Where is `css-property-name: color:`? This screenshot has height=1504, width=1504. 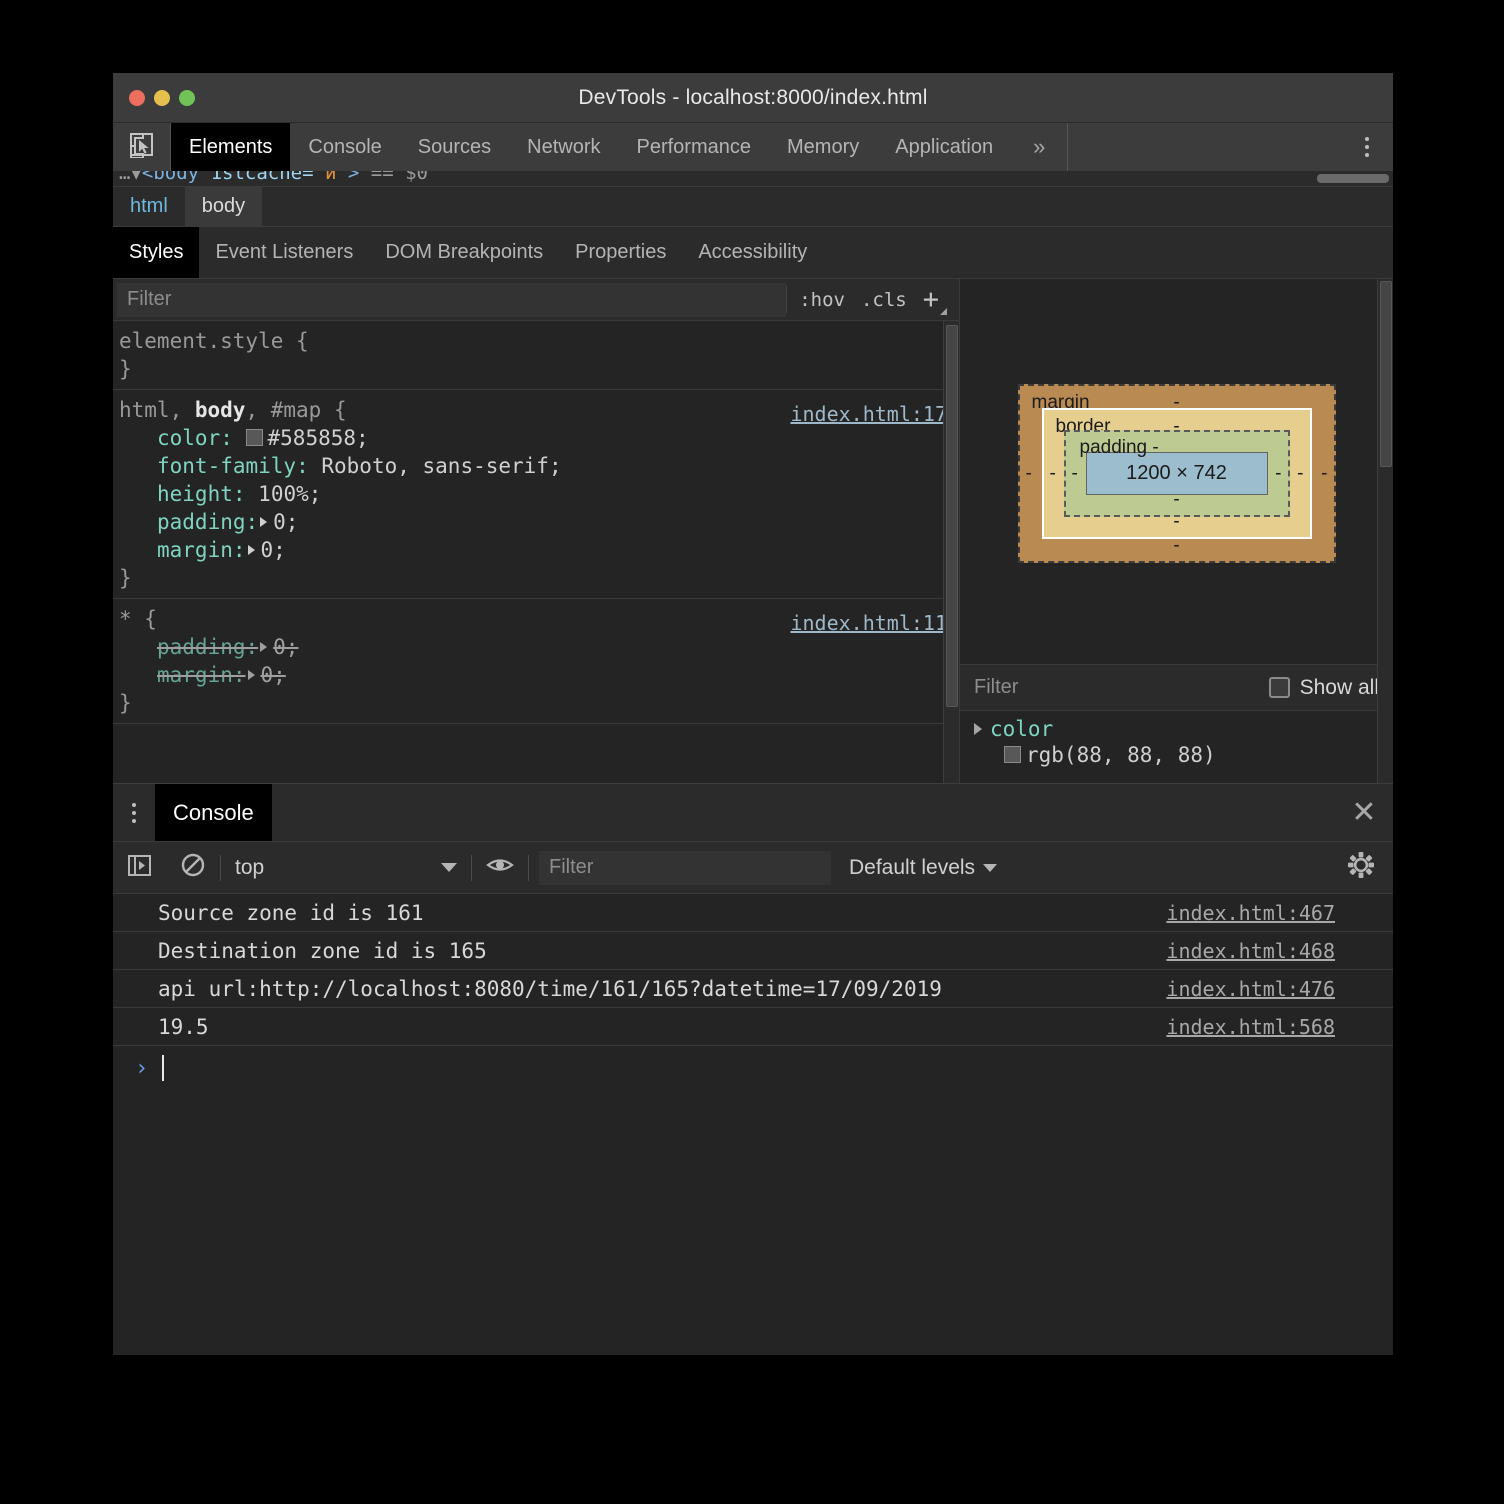 css-property-name: color: is located at coordinates (195, 438).